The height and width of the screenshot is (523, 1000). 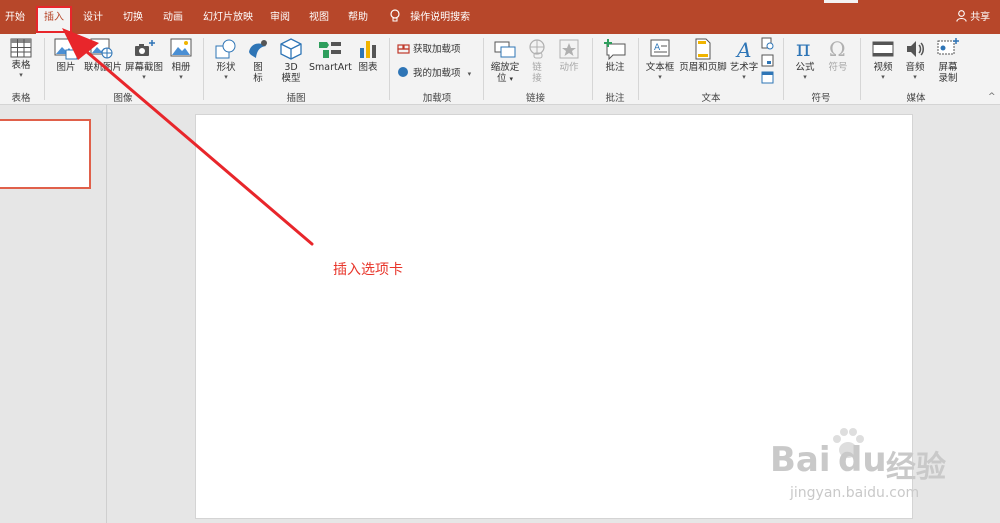 I want to click on link-button: 链 接, so click(x=537, y=61).